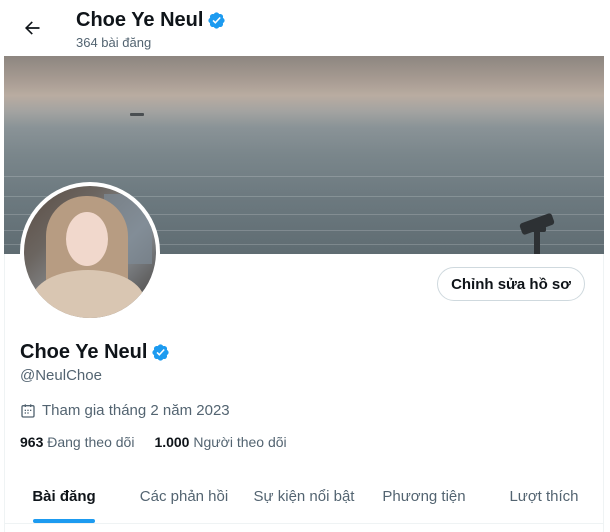 This screenshot has height=532, width=610. I want to click on tab-label: Sự kiện nổi bật, so click(304, 496).